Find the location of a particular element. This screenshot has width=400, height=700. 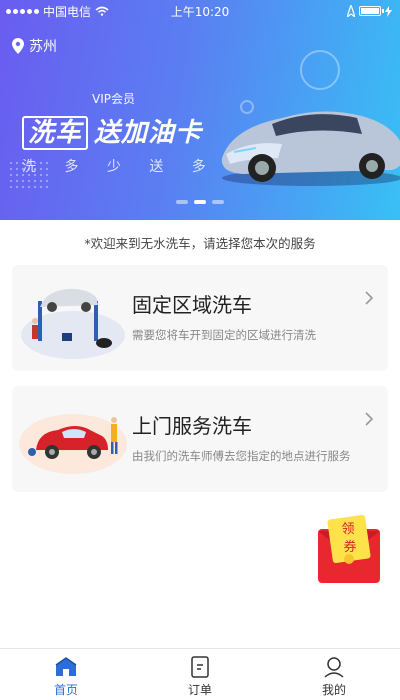

order-icon is located at coordinates (200, 667).